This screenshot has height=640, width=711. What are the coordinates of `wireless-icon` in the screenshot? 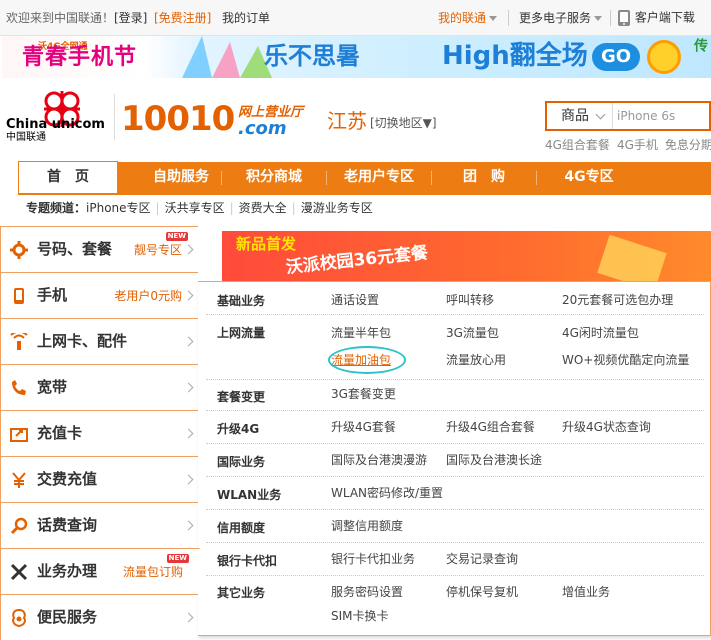 It's located at (19, 341).